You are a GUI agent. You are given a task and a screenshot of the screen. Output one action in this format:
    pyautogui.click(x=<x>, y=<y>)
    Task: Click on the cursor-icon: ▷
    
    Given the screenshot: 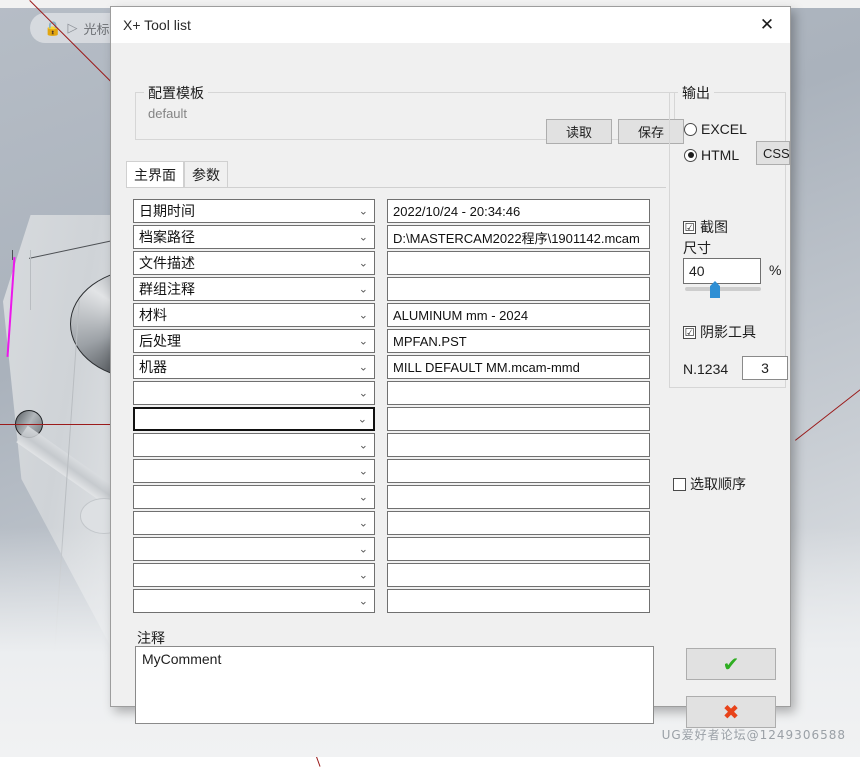 What is the action you would take?
    pyautogui.click(x=72, y=27)
    